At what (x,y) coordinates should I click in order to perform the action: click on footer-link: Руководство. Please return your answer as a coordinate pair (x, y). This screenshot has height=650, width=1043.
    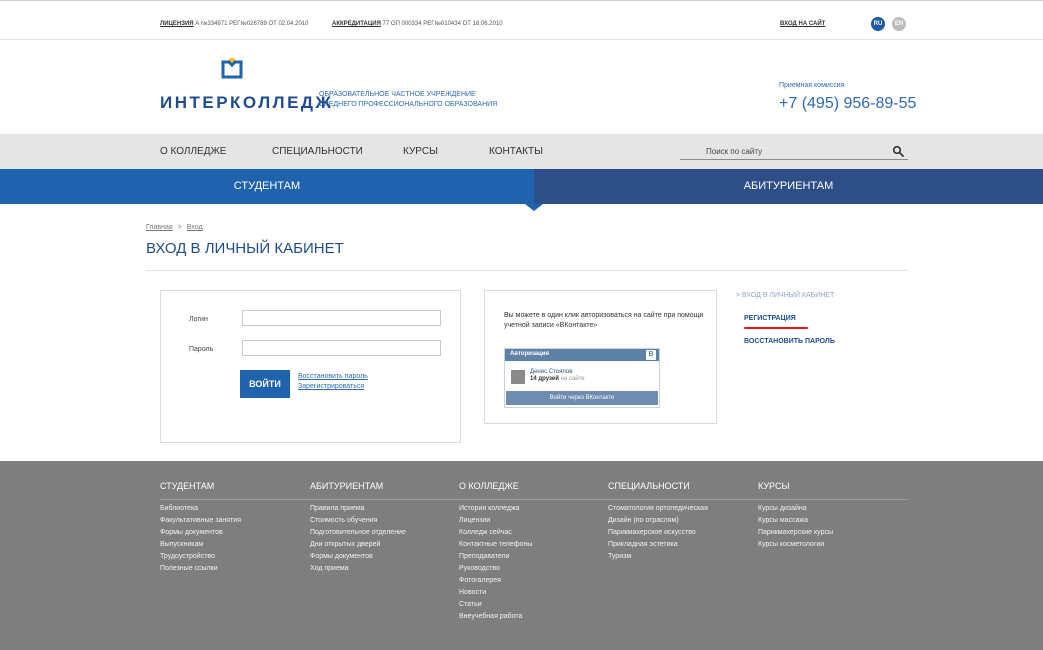
    Looking at the image, I should click on (530, 569).